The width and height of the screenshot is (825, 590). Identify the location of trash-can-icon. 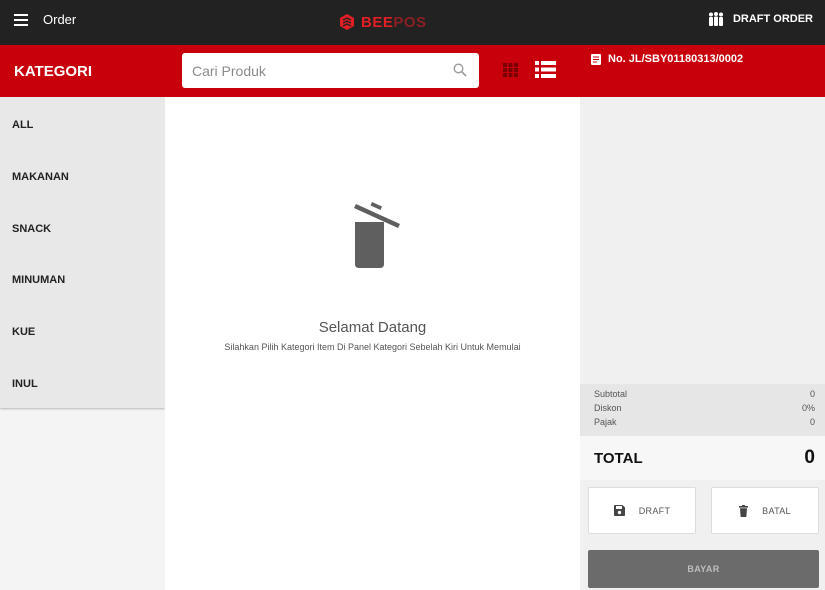
(377, 235).